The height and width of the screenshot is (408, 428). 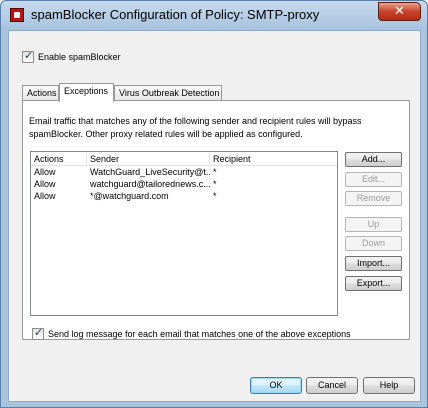 I want to click on send-log-checkbox: ✓, so click(x=38, y=333).